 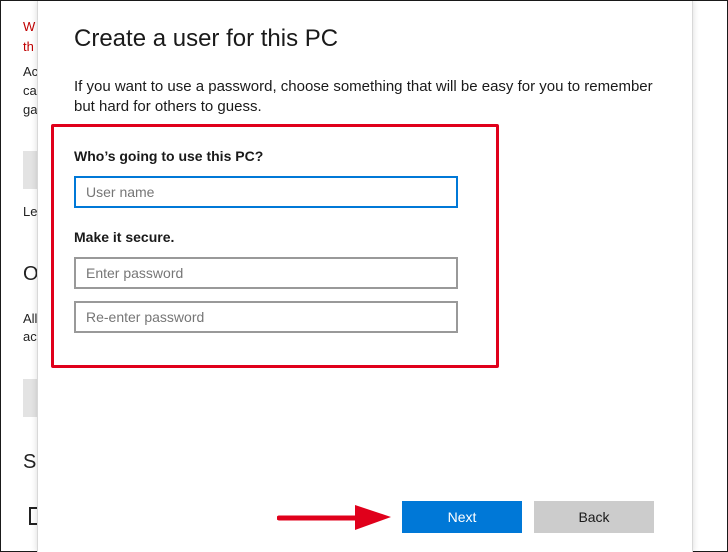 I want to click on bg-text-fragment: ca, so click(x=30, y=90).